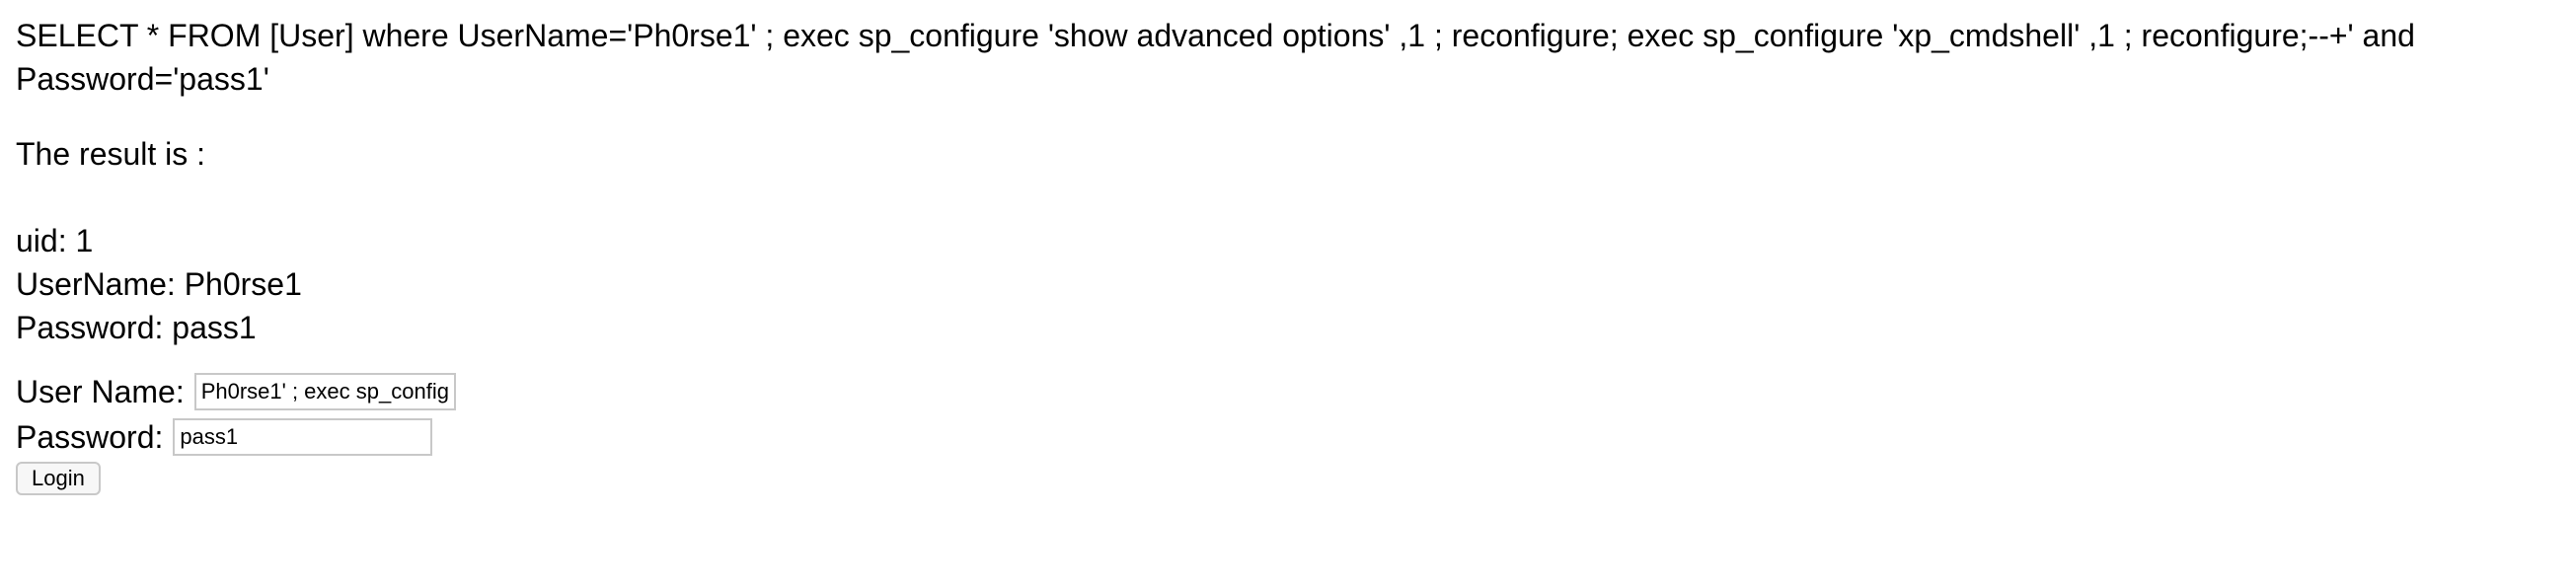  What do you see at coordinates (303, 437) in the screenshot?
I see `password-input` at bounding box center [303, 437].